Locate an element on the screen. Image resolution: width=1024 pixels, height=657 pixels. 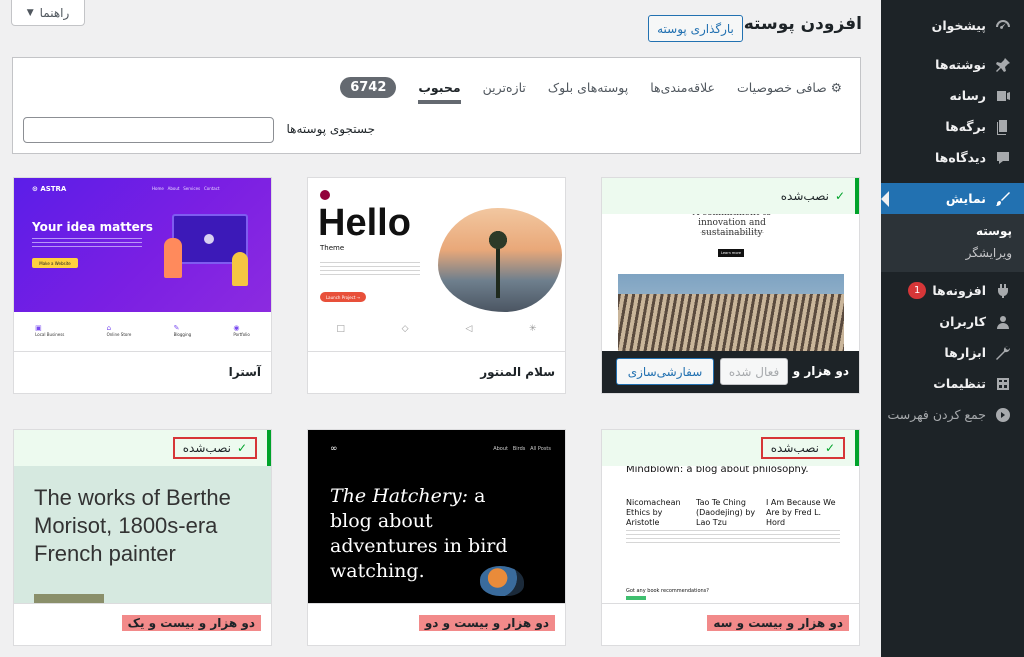
search-label: جستجوی پوسته‌ها is located at coordinates (330, 129).